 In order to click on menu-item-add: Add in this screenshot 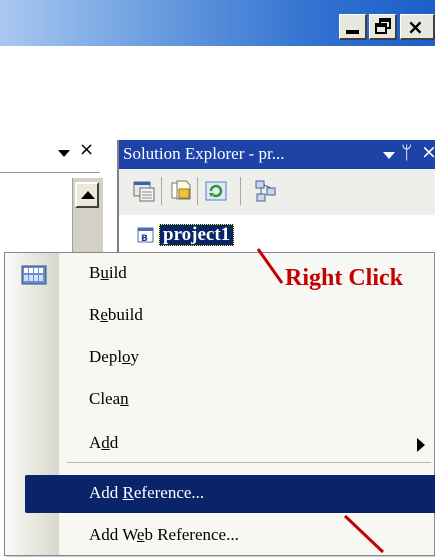, I will do `click(219, 445)`.